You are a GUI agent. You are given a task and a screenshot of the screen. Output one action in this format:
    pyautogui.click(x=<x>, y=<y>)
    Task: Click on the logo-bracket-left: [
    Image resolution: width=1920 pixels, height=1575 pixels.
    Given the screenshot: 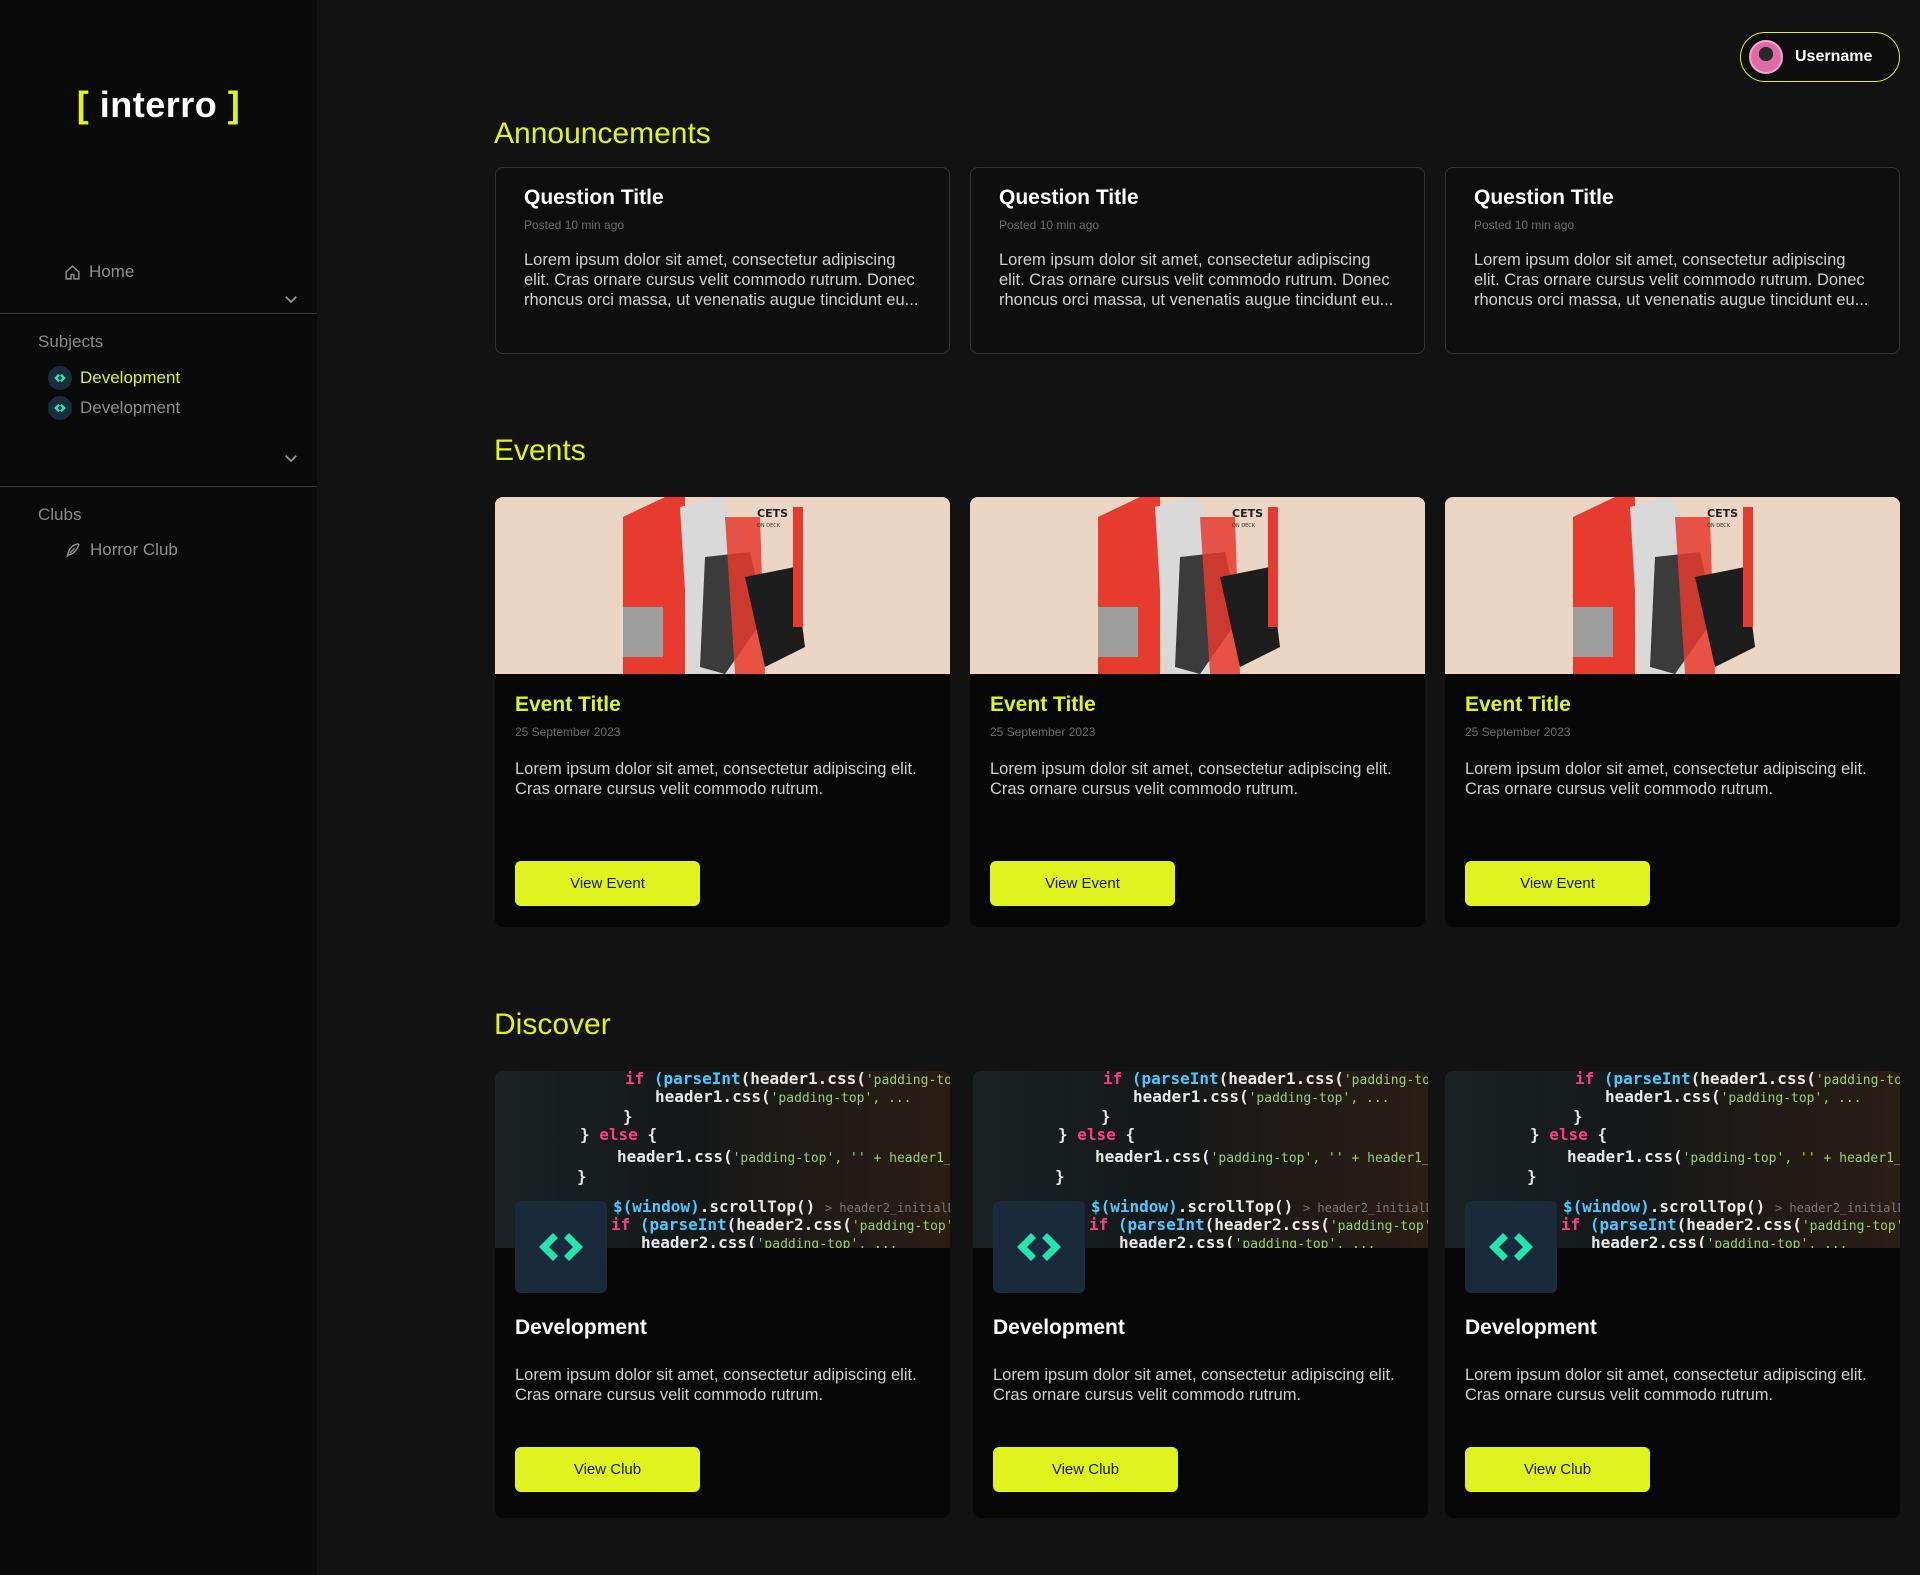 What is the action you would take?
    pyautogui.click(x=83, y=104)
    